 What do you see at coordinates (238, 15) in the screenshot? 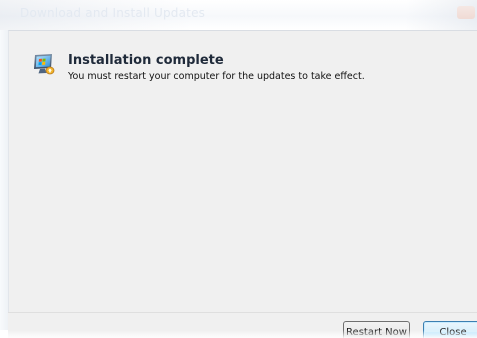
I see `title-bar: Download and Install Updates` at bounding box center [238, 15].